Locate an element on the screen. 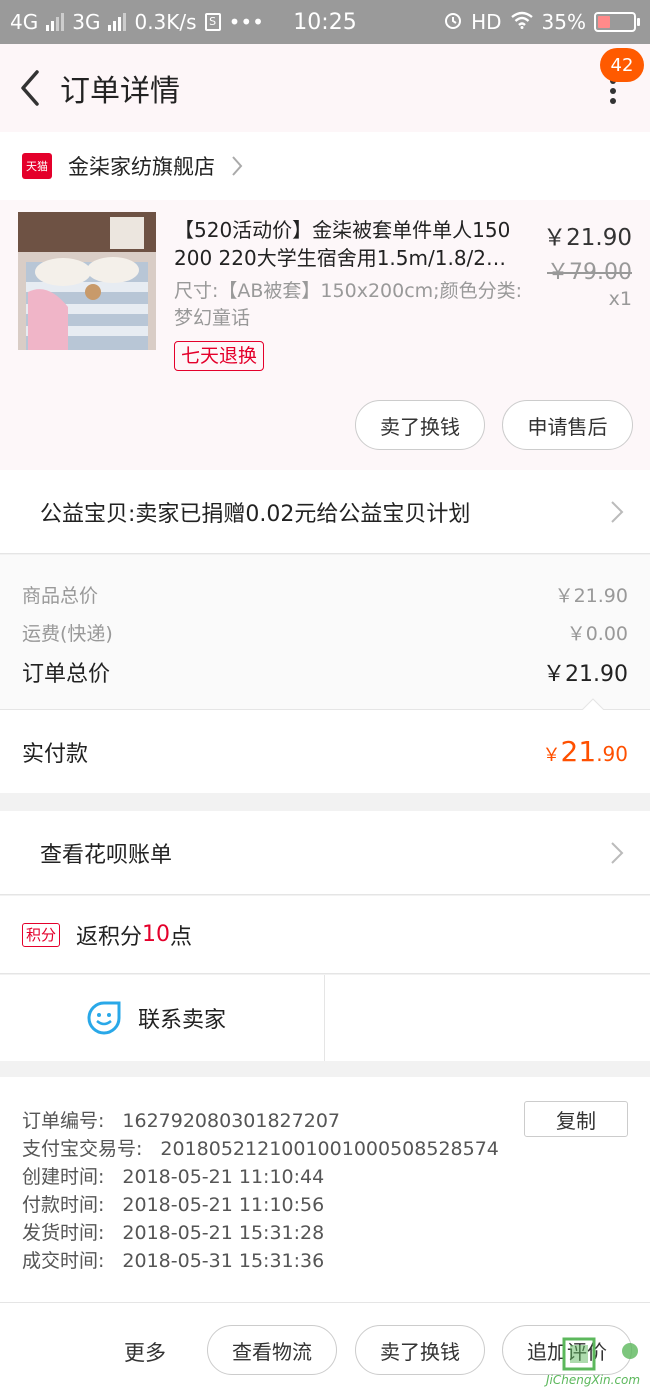 The width and height of the screenshot is (650, 1395). original-price: ￥79.00 is located at coordinates (589, 272).